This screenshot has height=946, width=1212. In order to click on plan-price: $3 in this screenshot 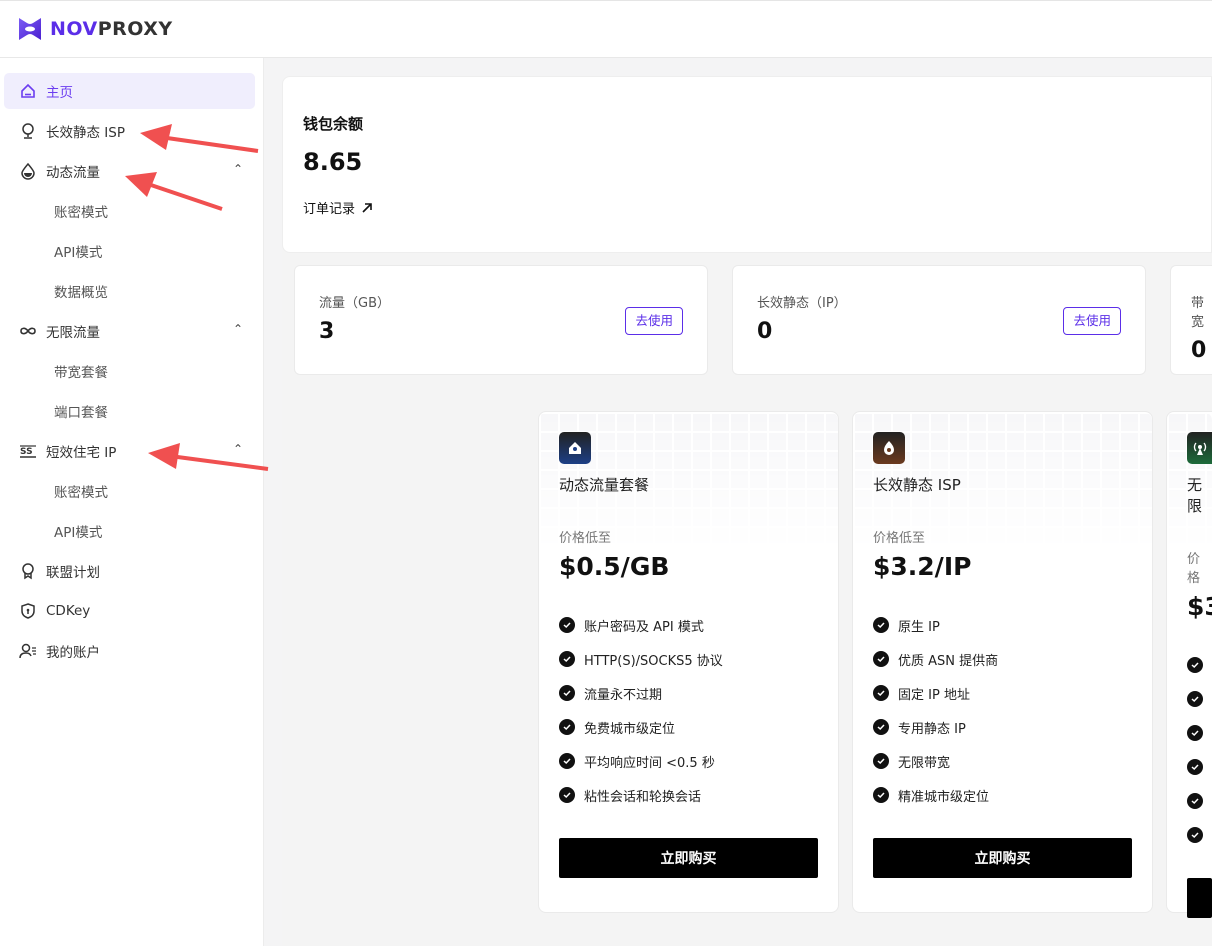, I will do `click(1199, 606)`.